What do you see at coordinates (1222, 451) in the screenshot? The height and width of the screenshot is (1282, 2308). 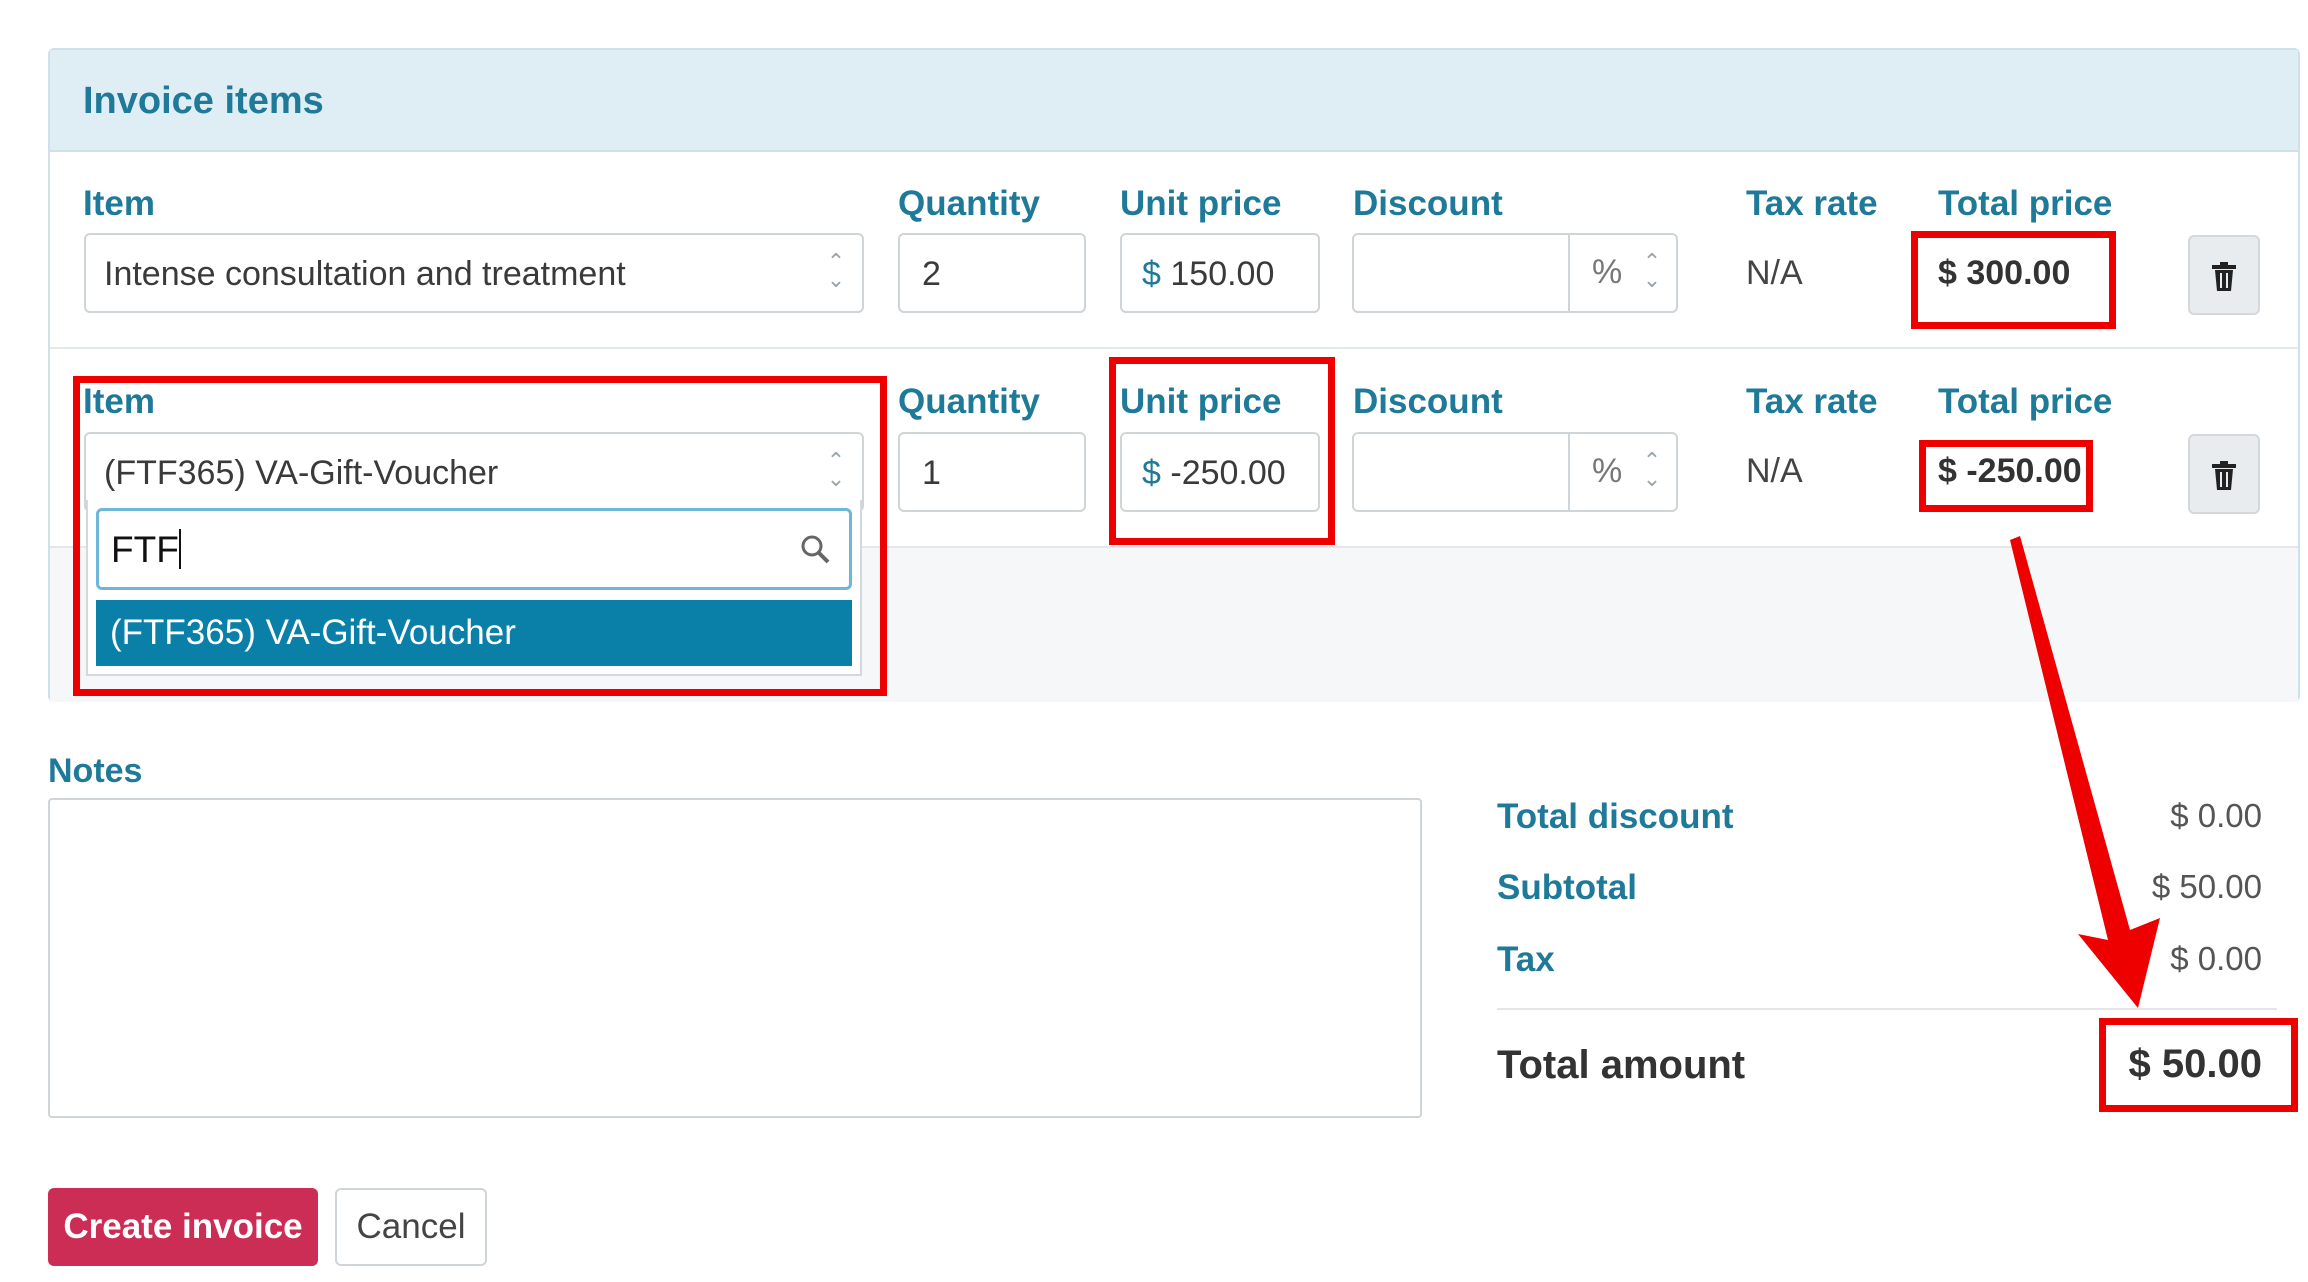 I see `highlight-box-unit-price` at bounding box center [1222, 451].